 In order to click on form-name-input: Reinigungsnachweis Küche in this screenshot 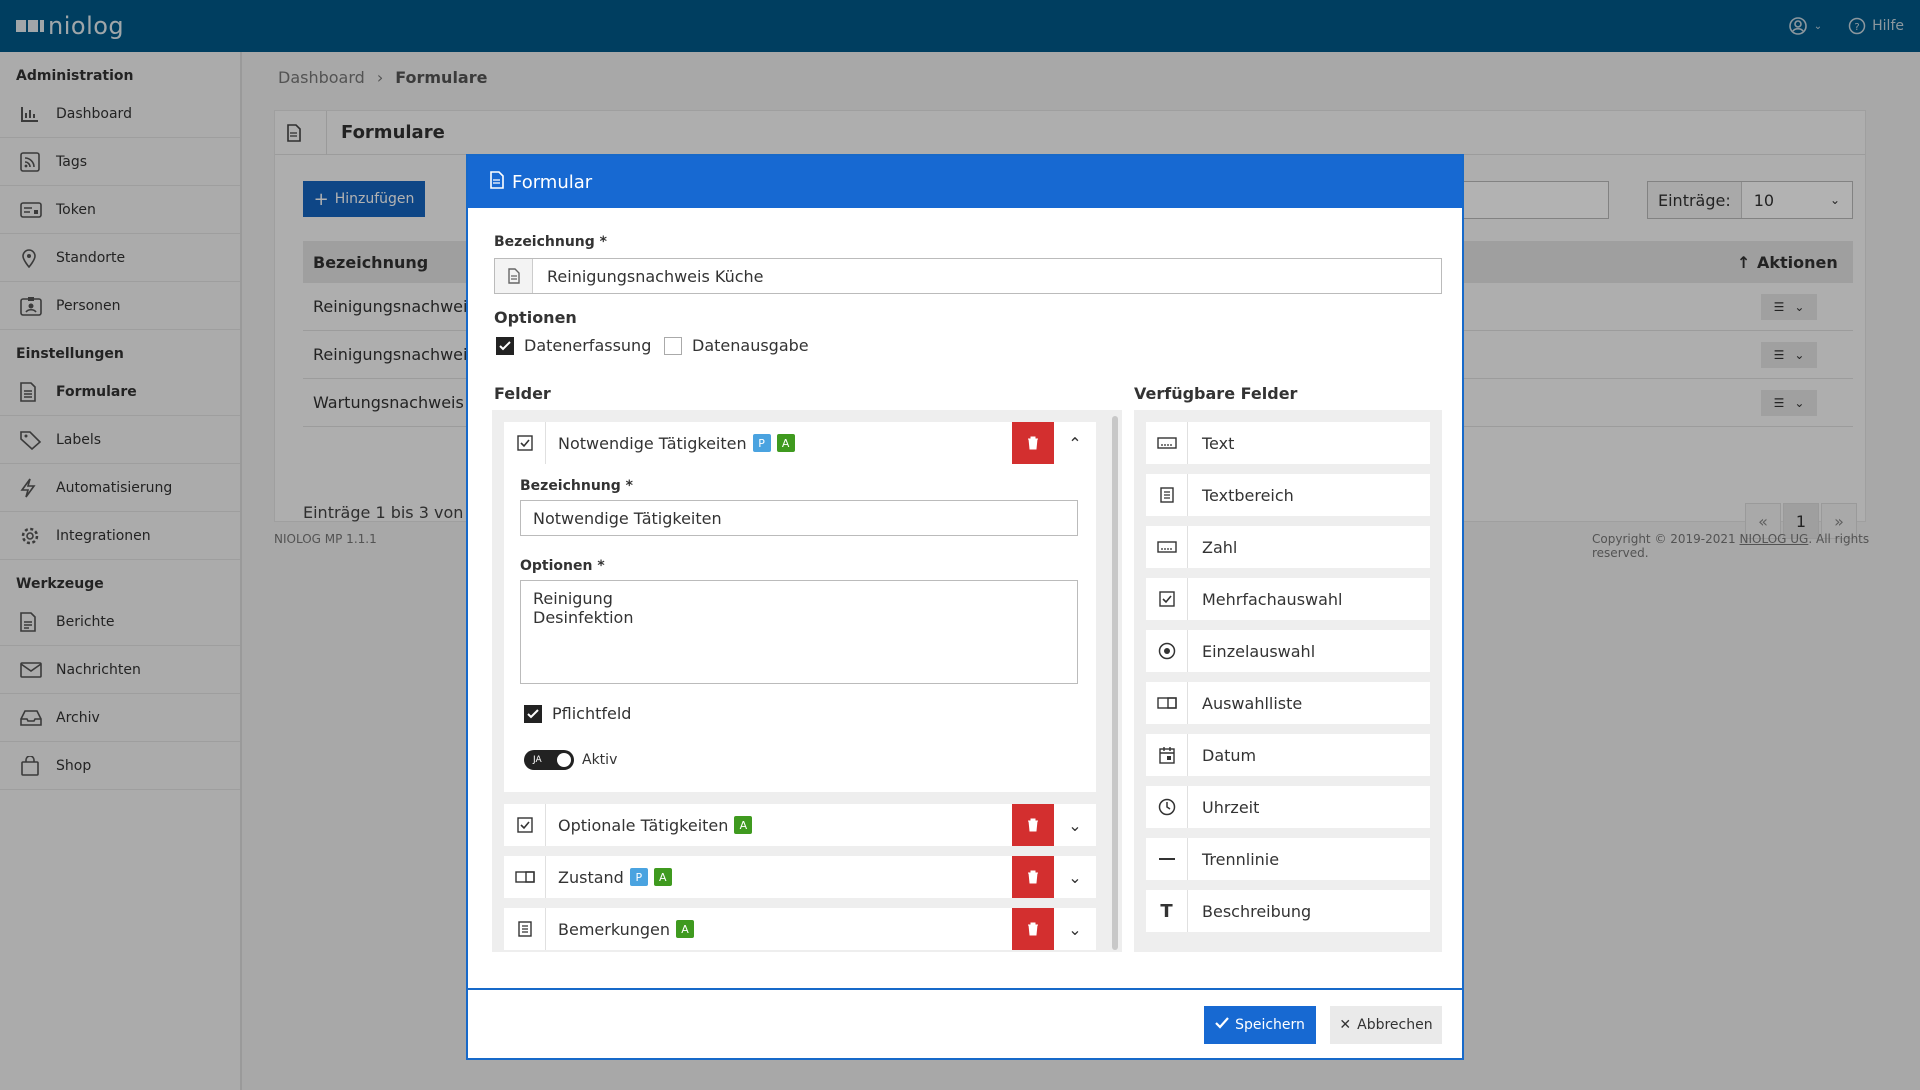, I will do `click(968, 276)`.